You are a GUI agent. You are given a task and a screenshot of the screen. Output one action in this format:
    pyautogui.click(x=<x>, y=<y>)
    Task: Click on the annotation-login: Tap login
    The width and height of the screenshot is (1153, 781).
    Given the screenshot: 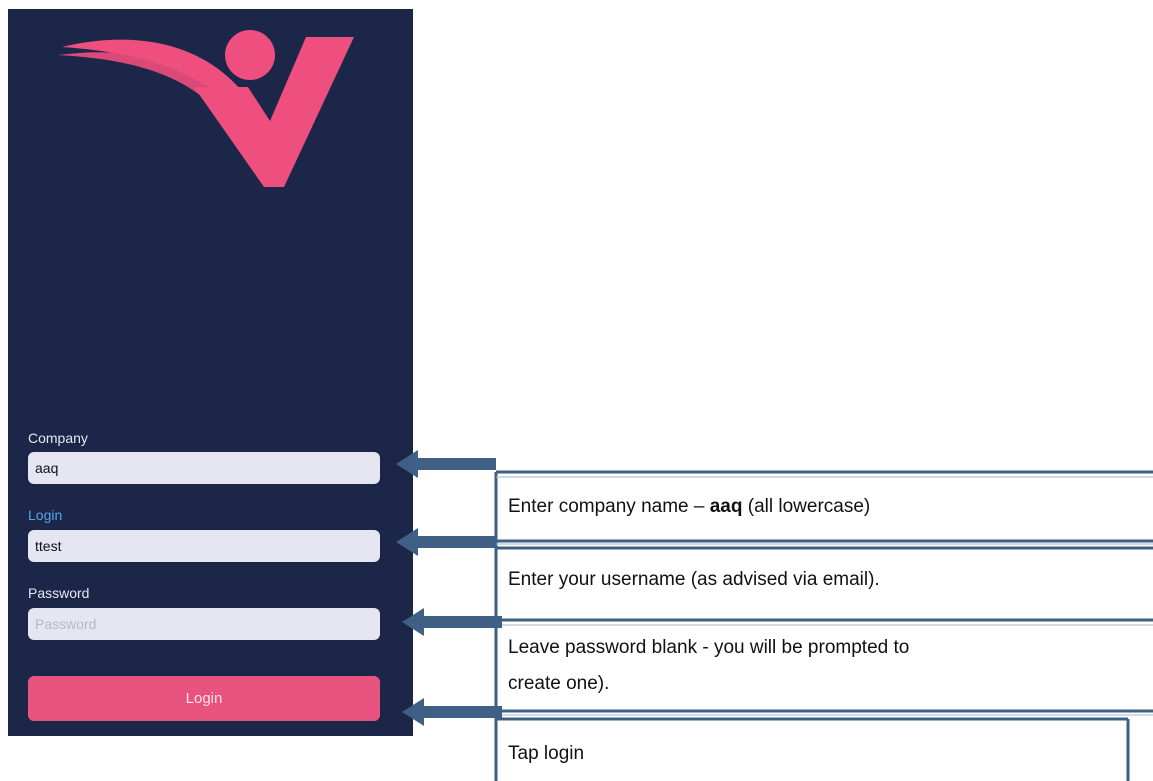 What is the action you would take?
    pyautogui.click(x=546, y=753)
    